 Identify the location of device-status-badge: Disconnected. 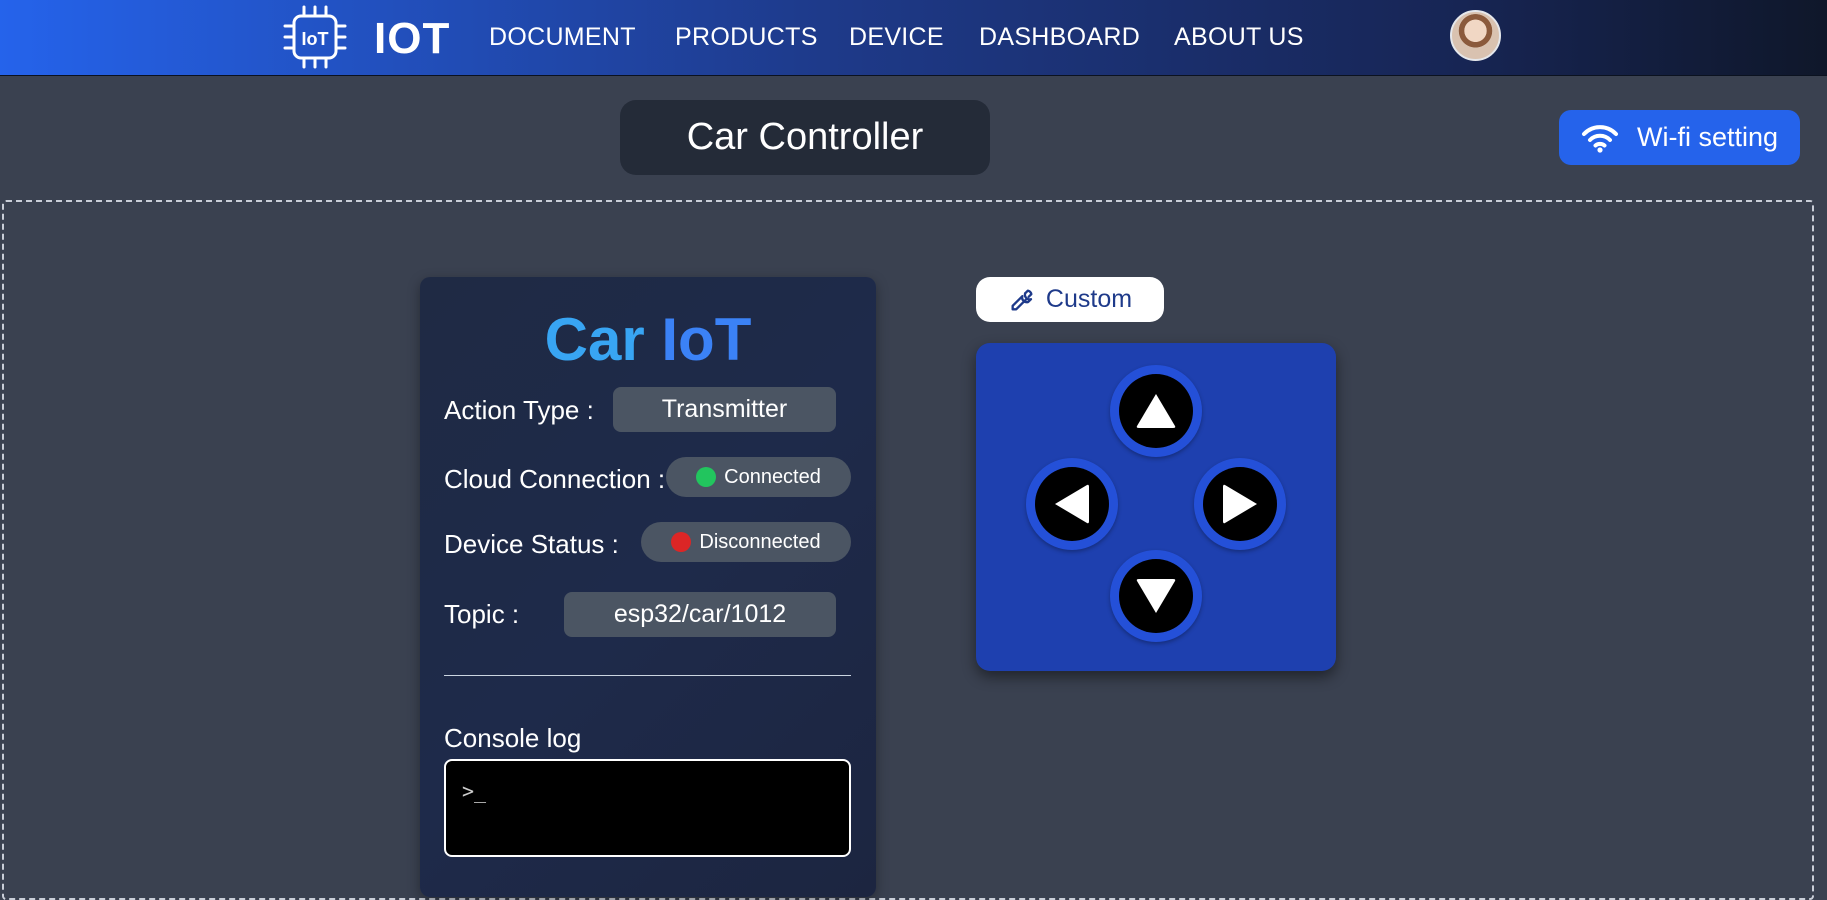
(746, 542).